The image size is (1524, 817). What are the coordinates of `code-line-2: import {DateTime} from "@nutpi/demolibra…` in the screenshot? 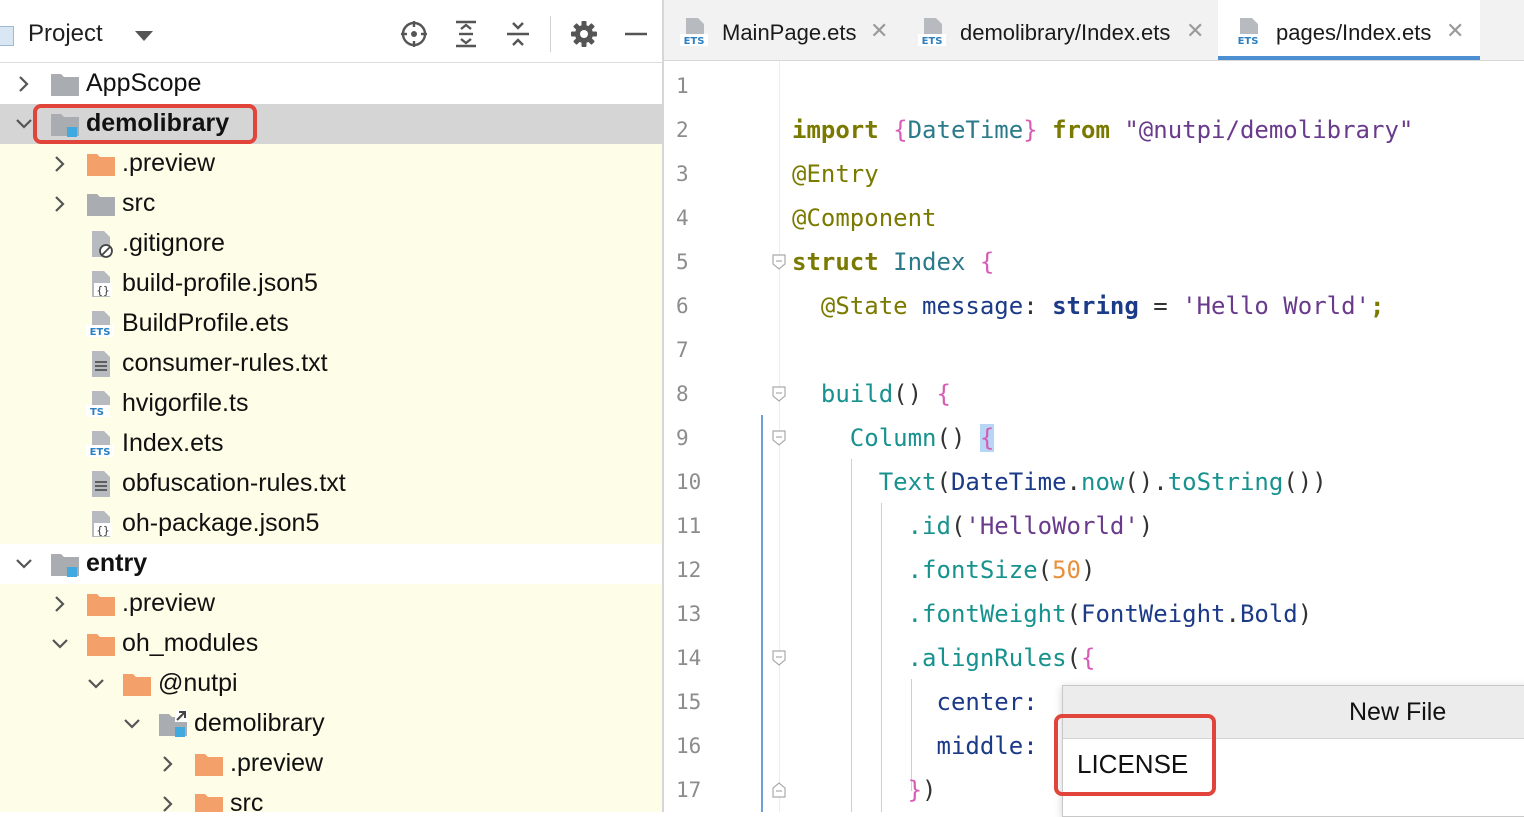 It's located at (1102, 130).